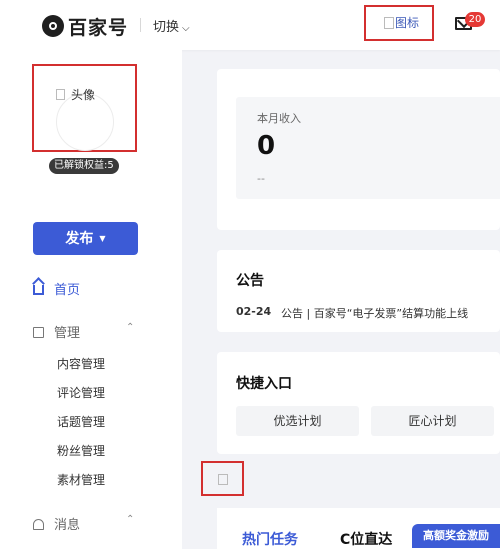 The image size is (500, 549). I want to click on sidebar-item-home: 首页, so click(56, 288).